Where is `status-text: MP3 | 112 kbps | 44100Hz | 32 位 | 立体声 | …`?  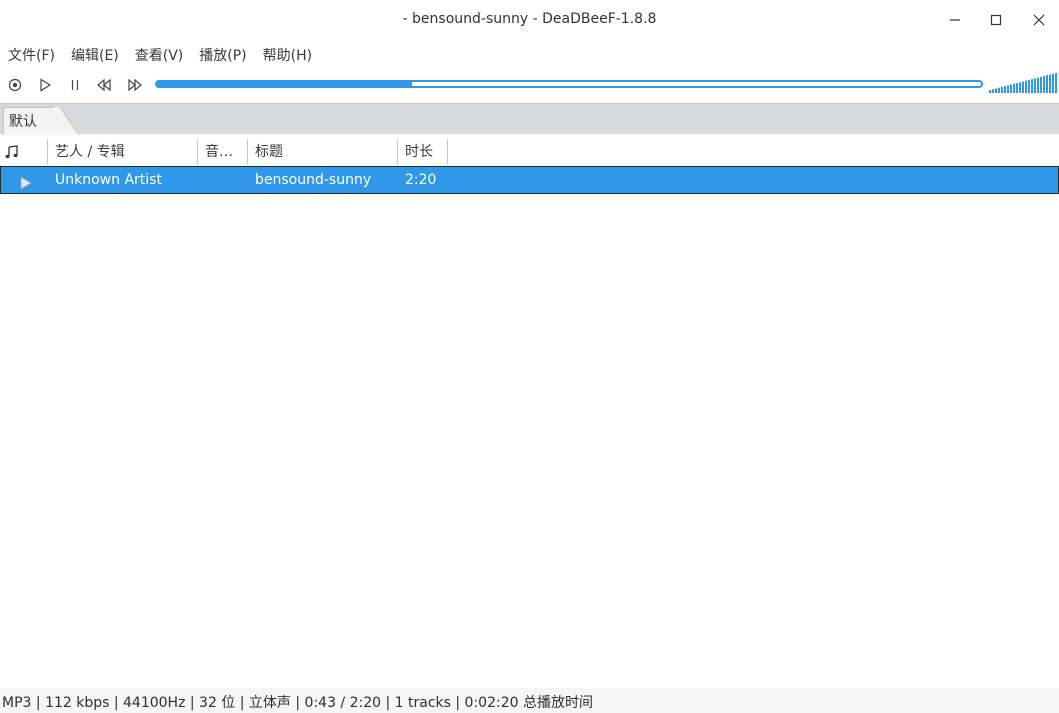
status-text: MP3 | 112 kbps | 44100Hz | 32 位 | 立体声 | … is located at coordinates (297, 703).